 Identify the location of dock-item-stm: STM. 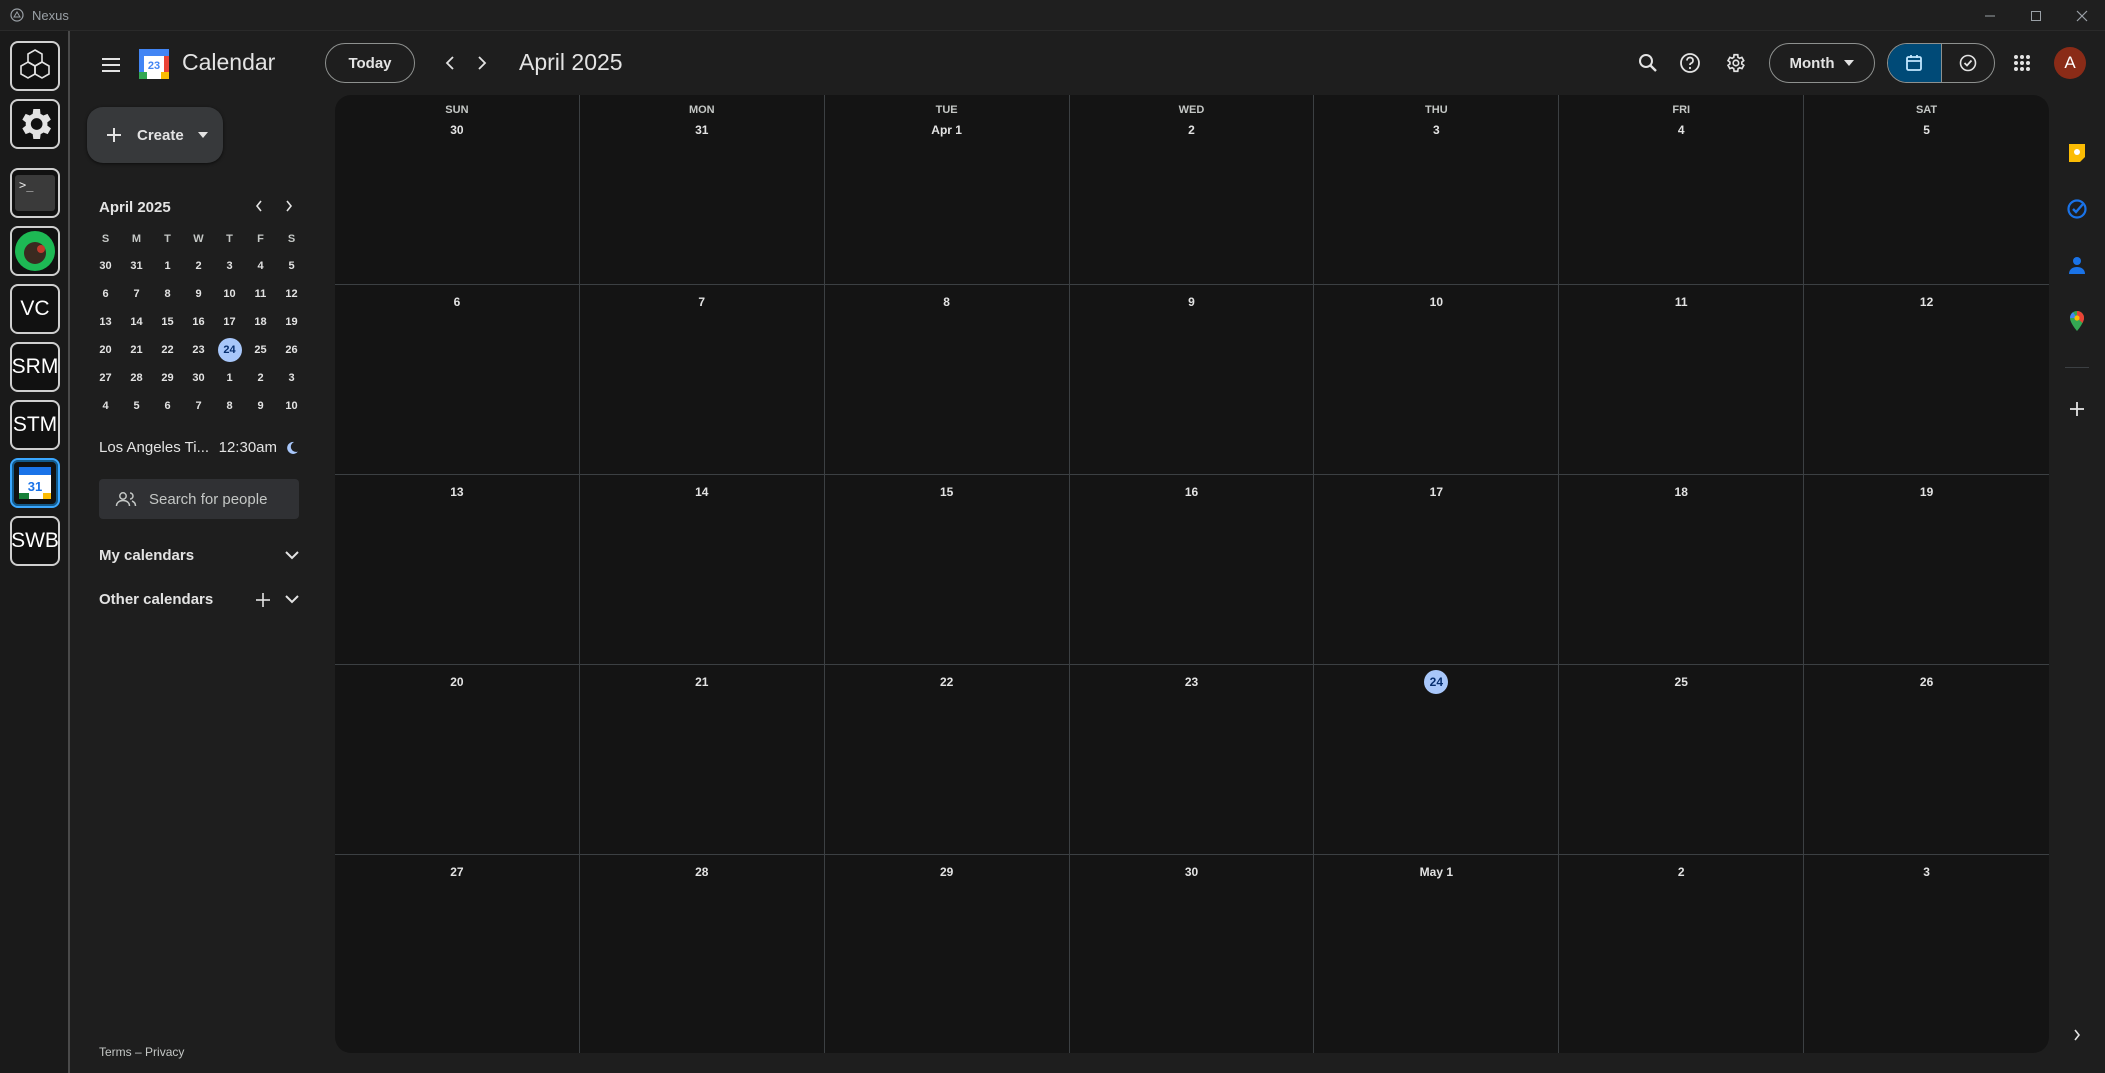
(35, 425).